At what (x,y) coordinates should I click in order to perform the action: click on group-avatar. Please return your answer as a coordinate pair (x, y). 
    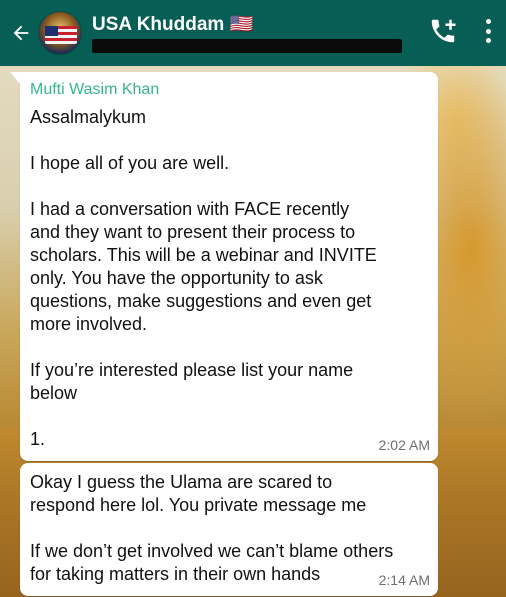
    Looking at the image, I should click on (60, 33).